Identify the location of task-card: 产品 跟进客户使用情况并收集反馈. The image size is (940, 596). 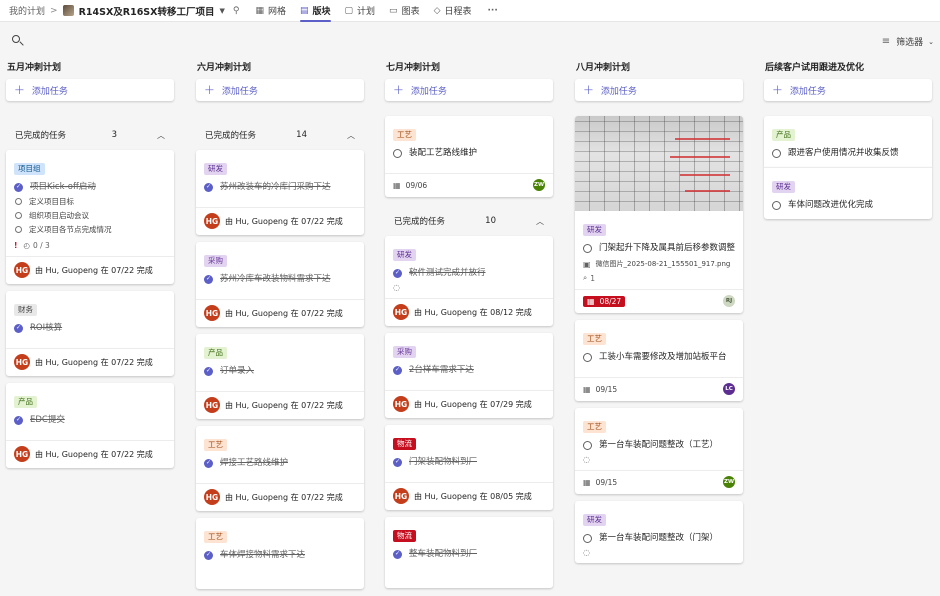
(848, 141).